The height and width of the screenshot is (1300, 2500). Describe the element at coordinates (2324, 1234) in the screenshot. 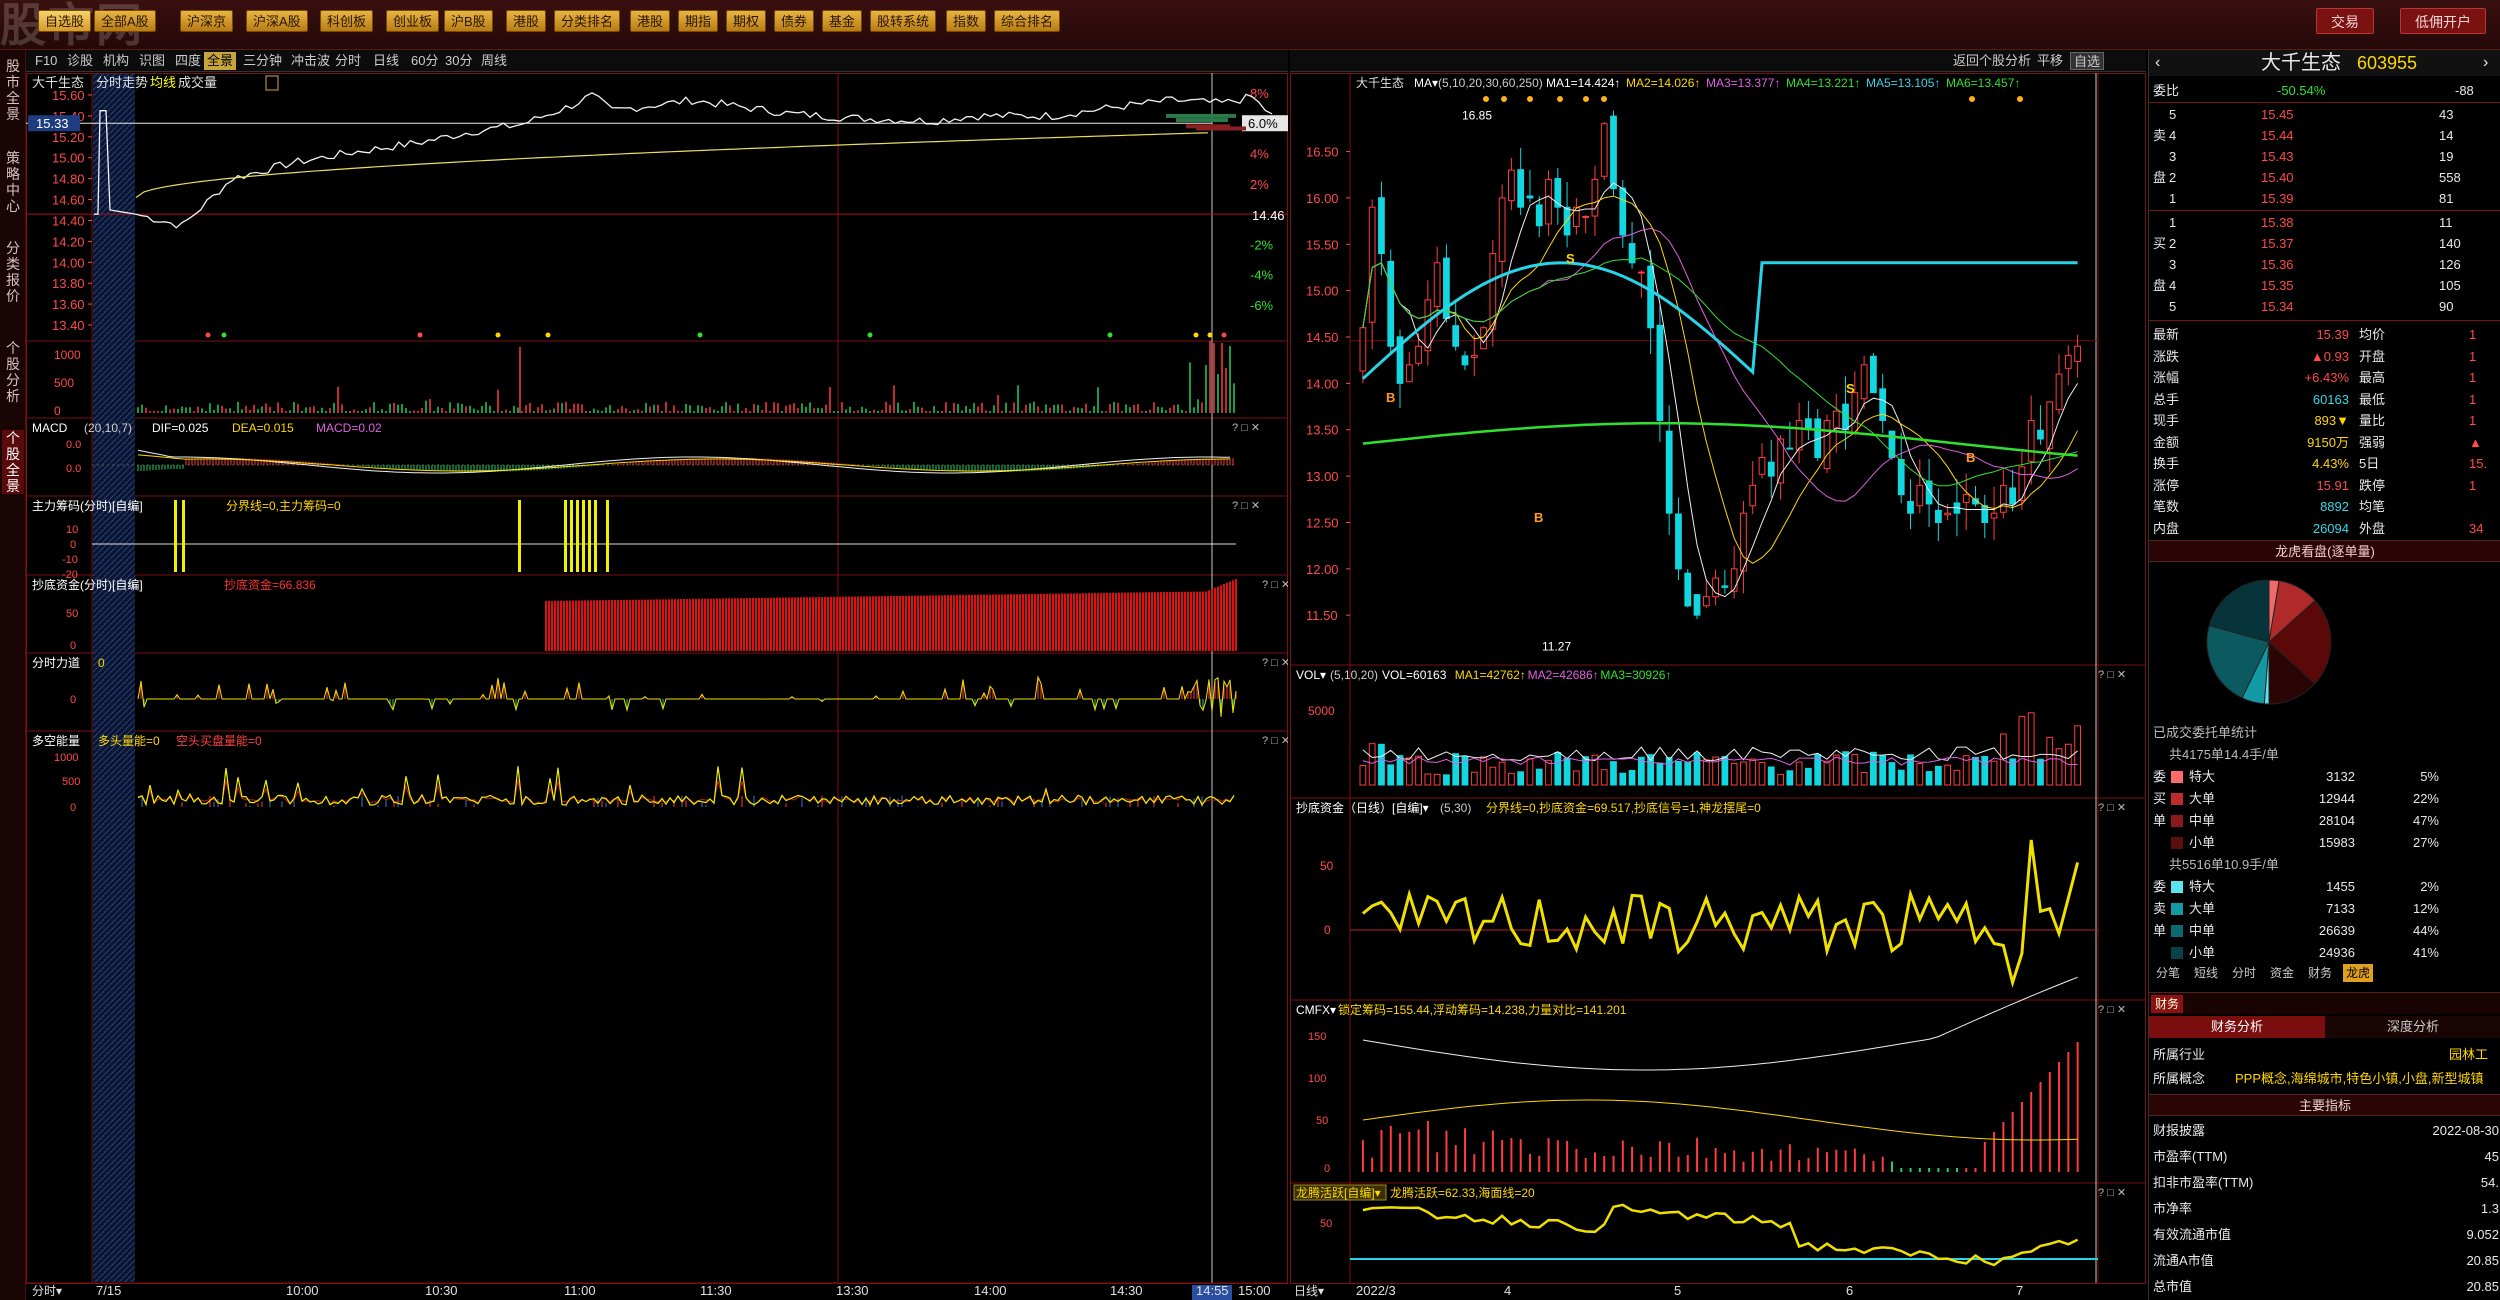

I see `fin-row-4: 有效流通市值 9.052` at that location.